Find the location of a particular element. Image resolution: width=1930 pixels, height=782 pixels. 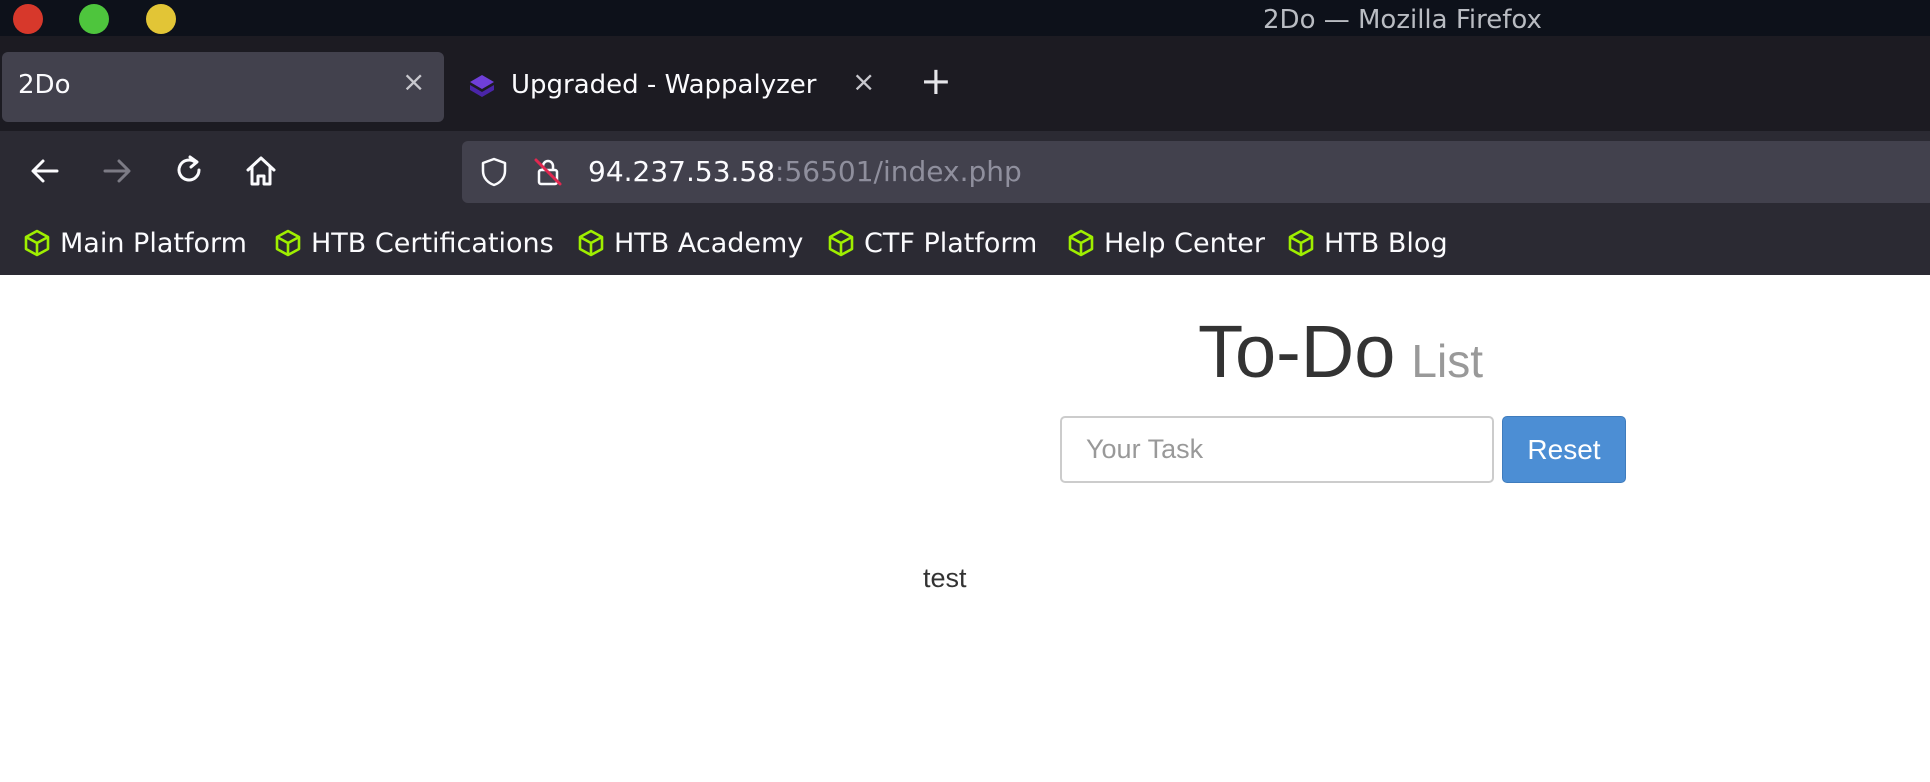

bookmark-htb-academy: HTB Academy is located at coordinates (689, 243).